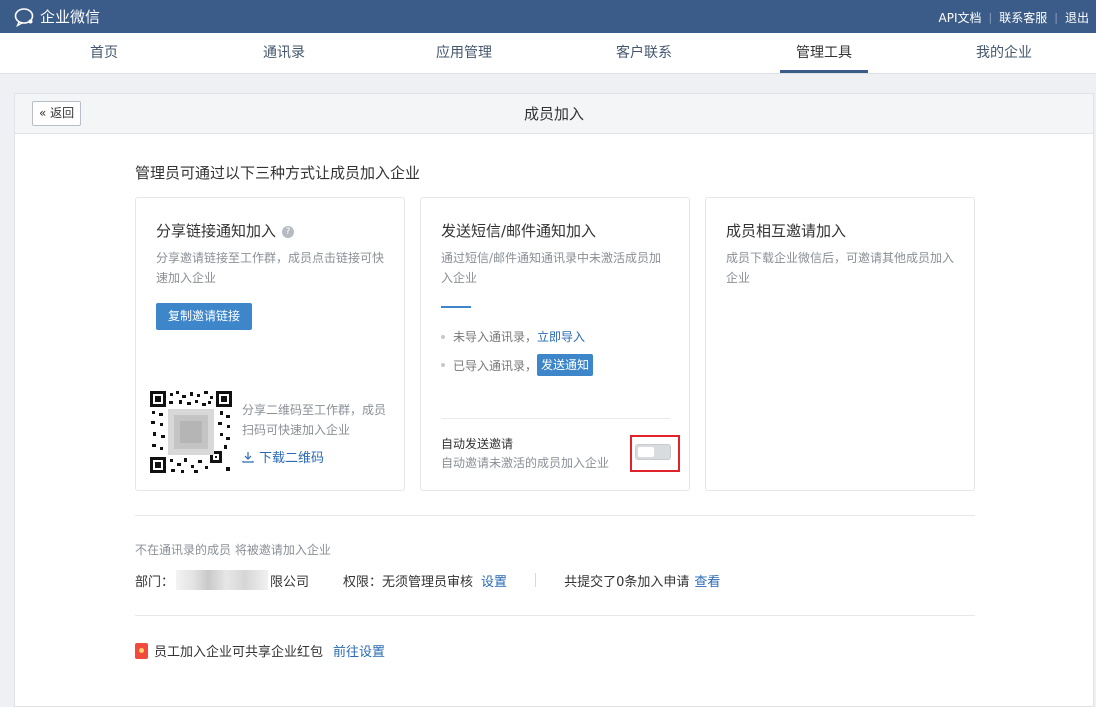 The height and width of the screenshot is (707, 1096). What do you see at coordinates (314, 420) in the screenshot?
I see `qr-description: 分享二维码至工作群，成员扫码可快速加入企业` at bounding box center [314, 420].